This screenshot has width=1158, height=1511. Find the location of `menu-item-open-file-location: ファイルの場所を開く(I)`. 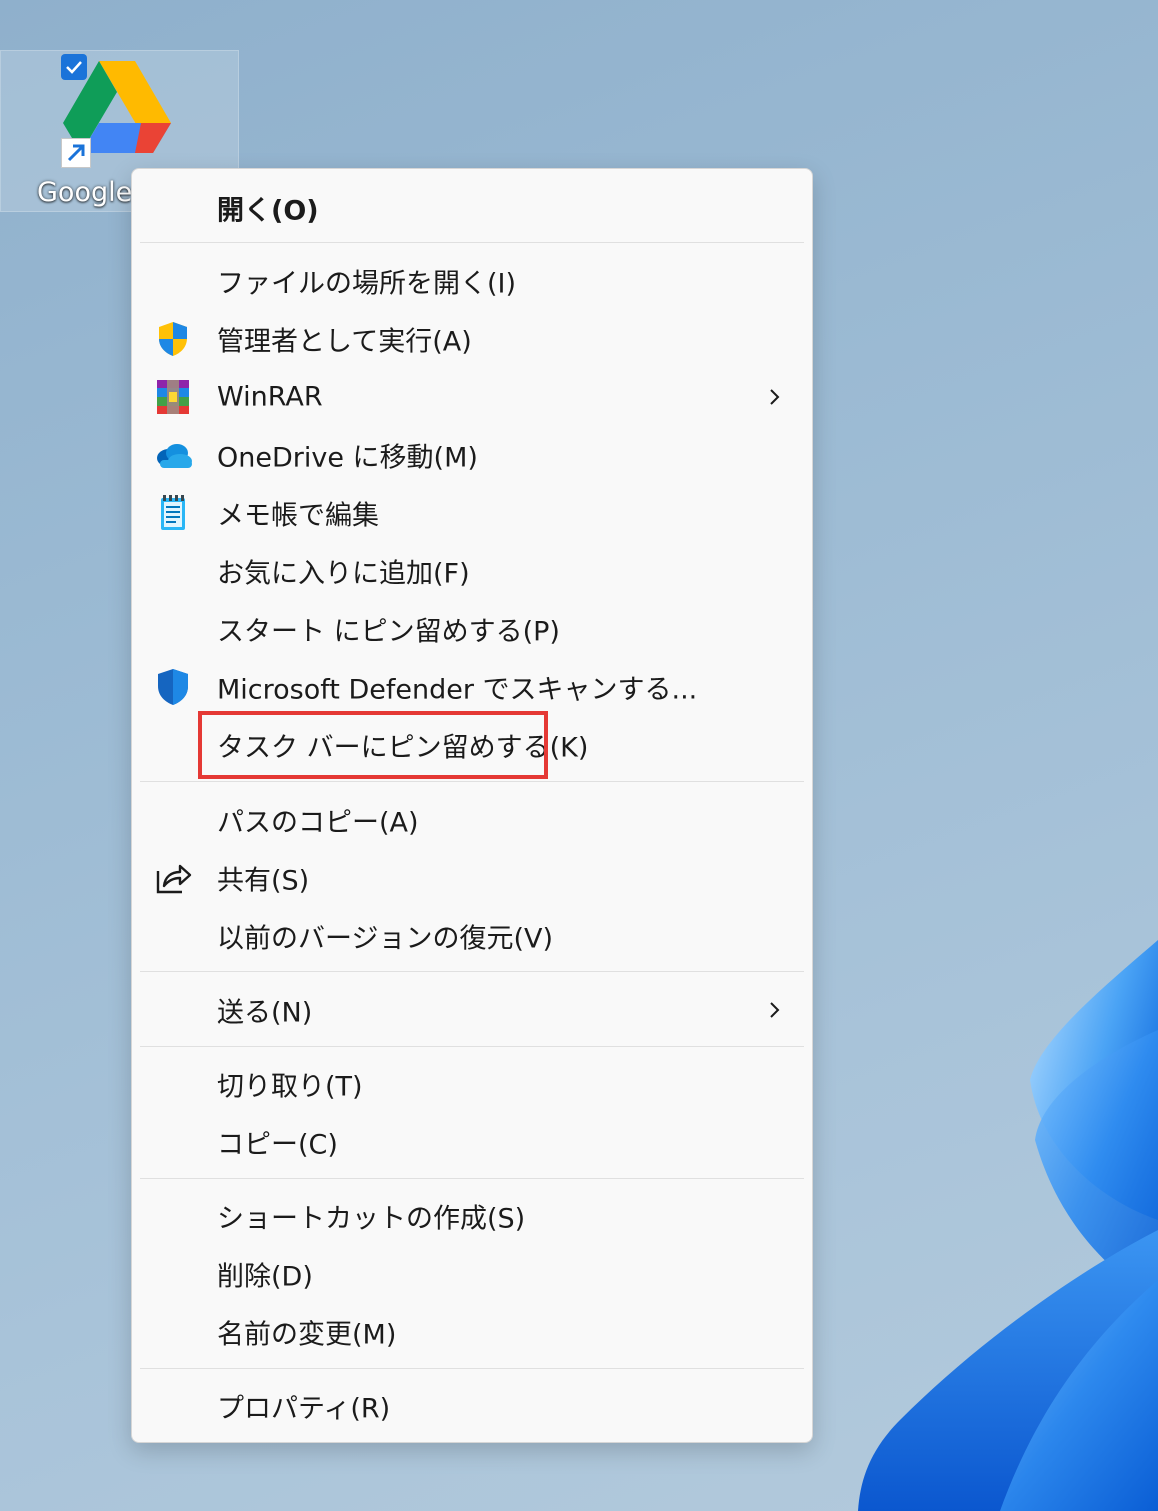

menu-item-open-file-location: ファイルの場所を開く(I) is located at coordinates (472, 281).